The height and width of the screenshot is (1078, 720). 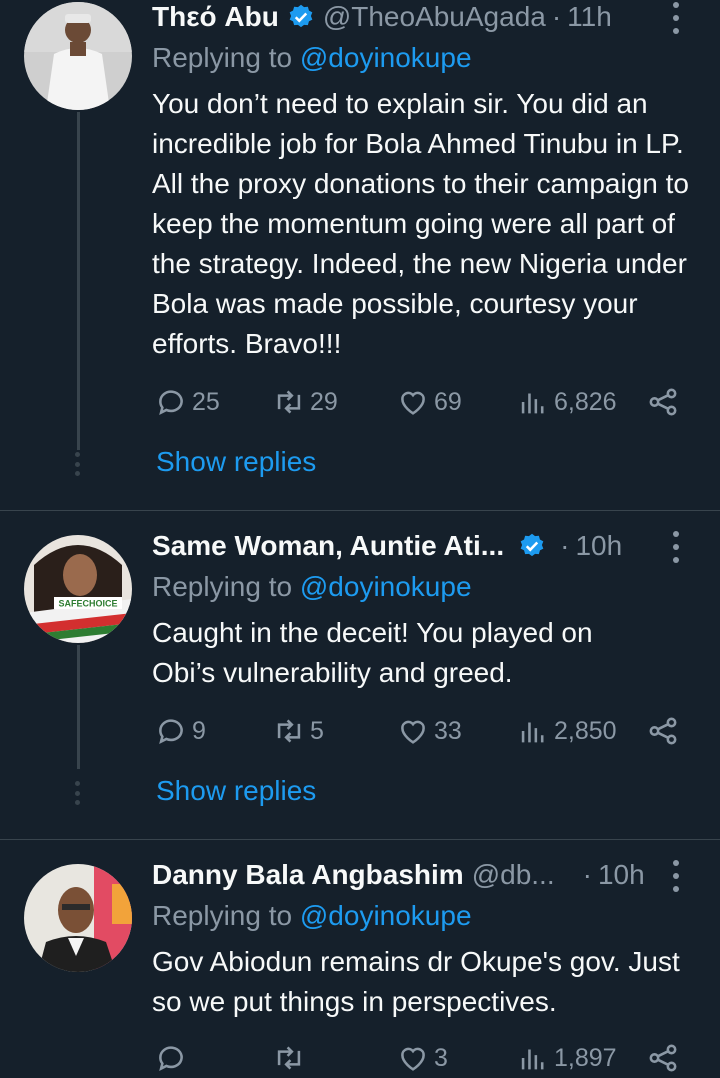 What do you see at coordinates (585, 730) in the screenshot?
I see `view-count: 2,850` at bounding box center [585, 730].